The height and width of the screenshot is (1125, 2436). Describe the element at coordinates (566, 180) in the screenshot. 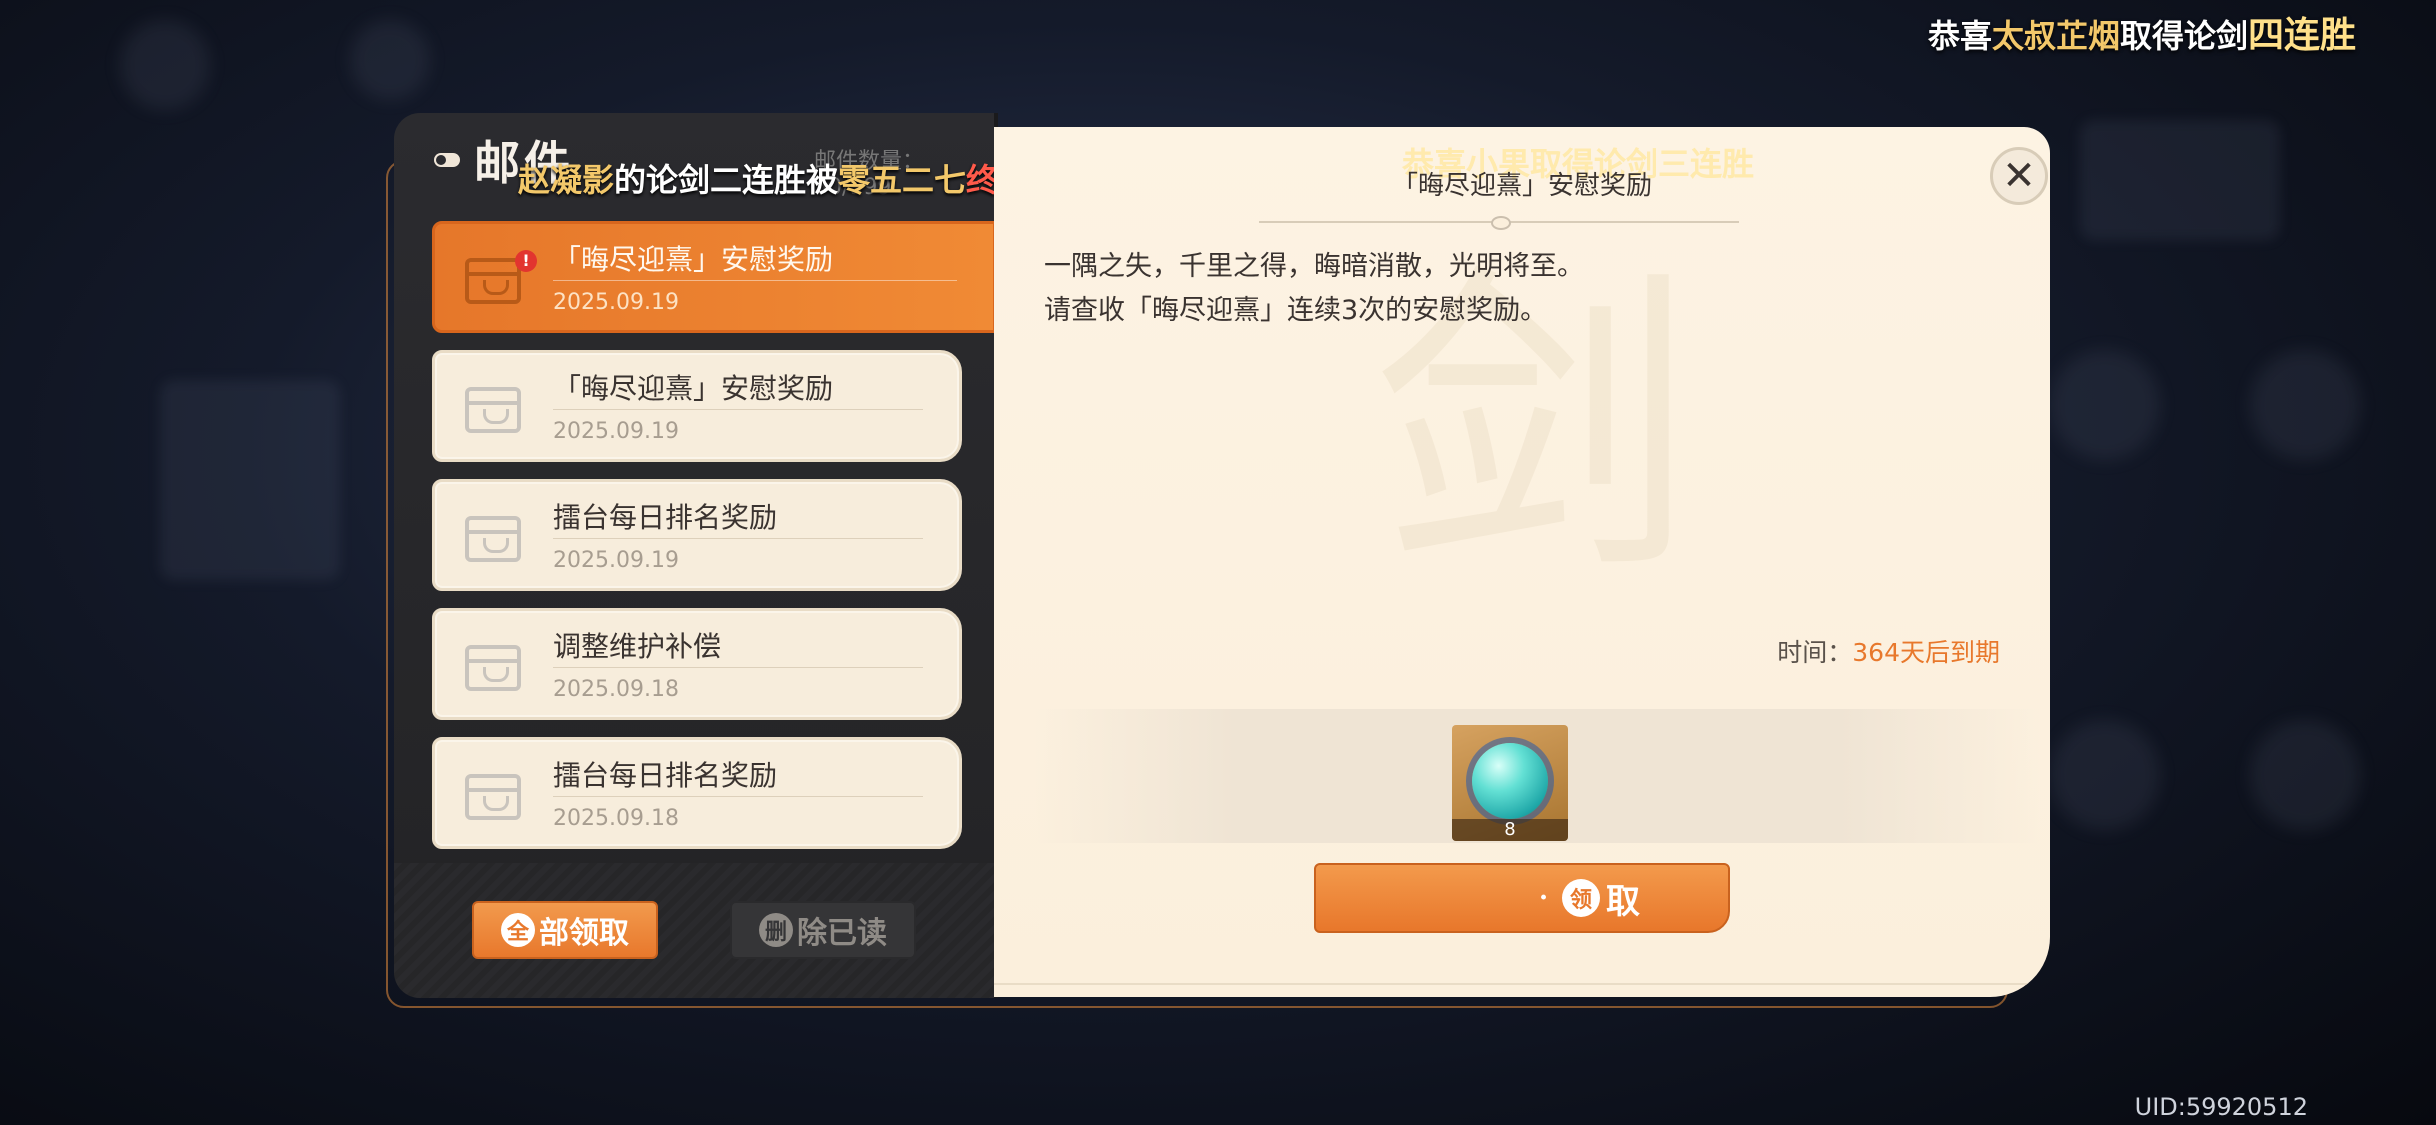

I see `scroll-player-name: 赵凝影` at that location.